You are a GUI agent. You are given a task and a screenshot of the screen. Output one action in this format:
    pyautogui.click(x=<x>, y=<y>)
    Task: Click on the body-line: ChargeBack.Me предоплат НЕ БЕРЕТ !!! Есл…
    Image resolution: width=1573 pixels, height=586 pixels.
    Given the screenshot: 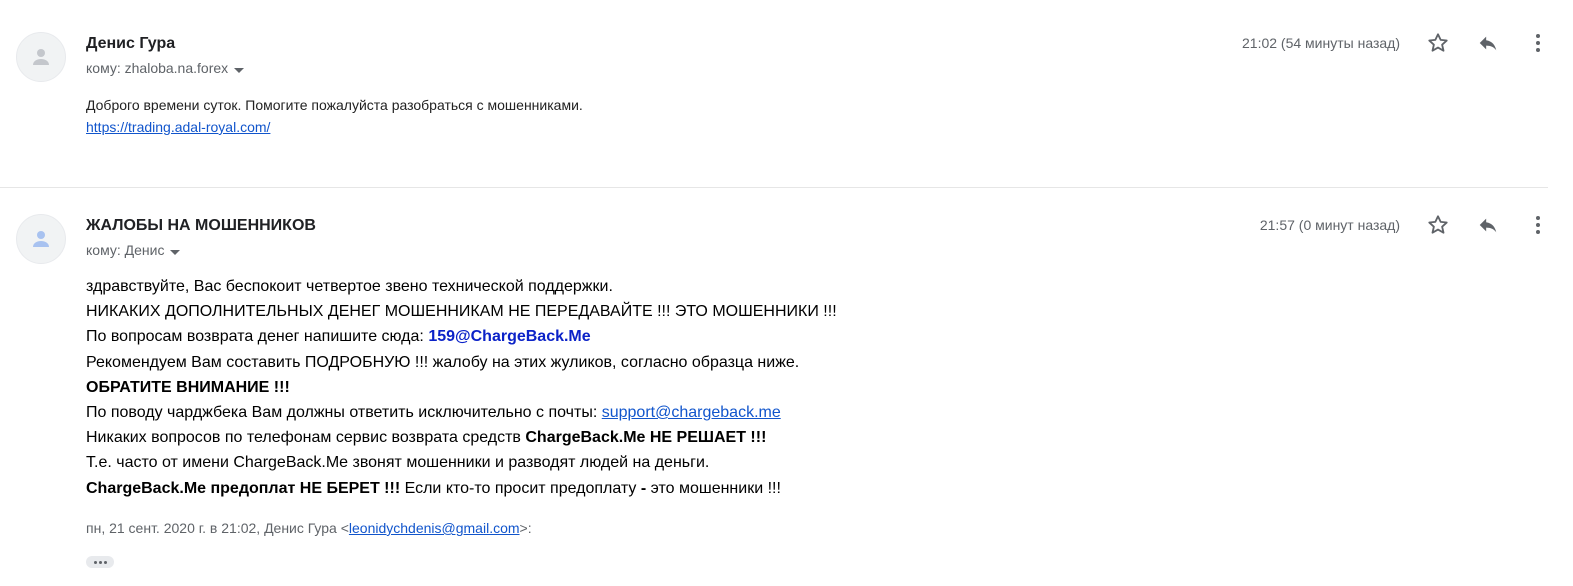 What is the action you would take?
    pyautogui.click(x=461, y=488)
    